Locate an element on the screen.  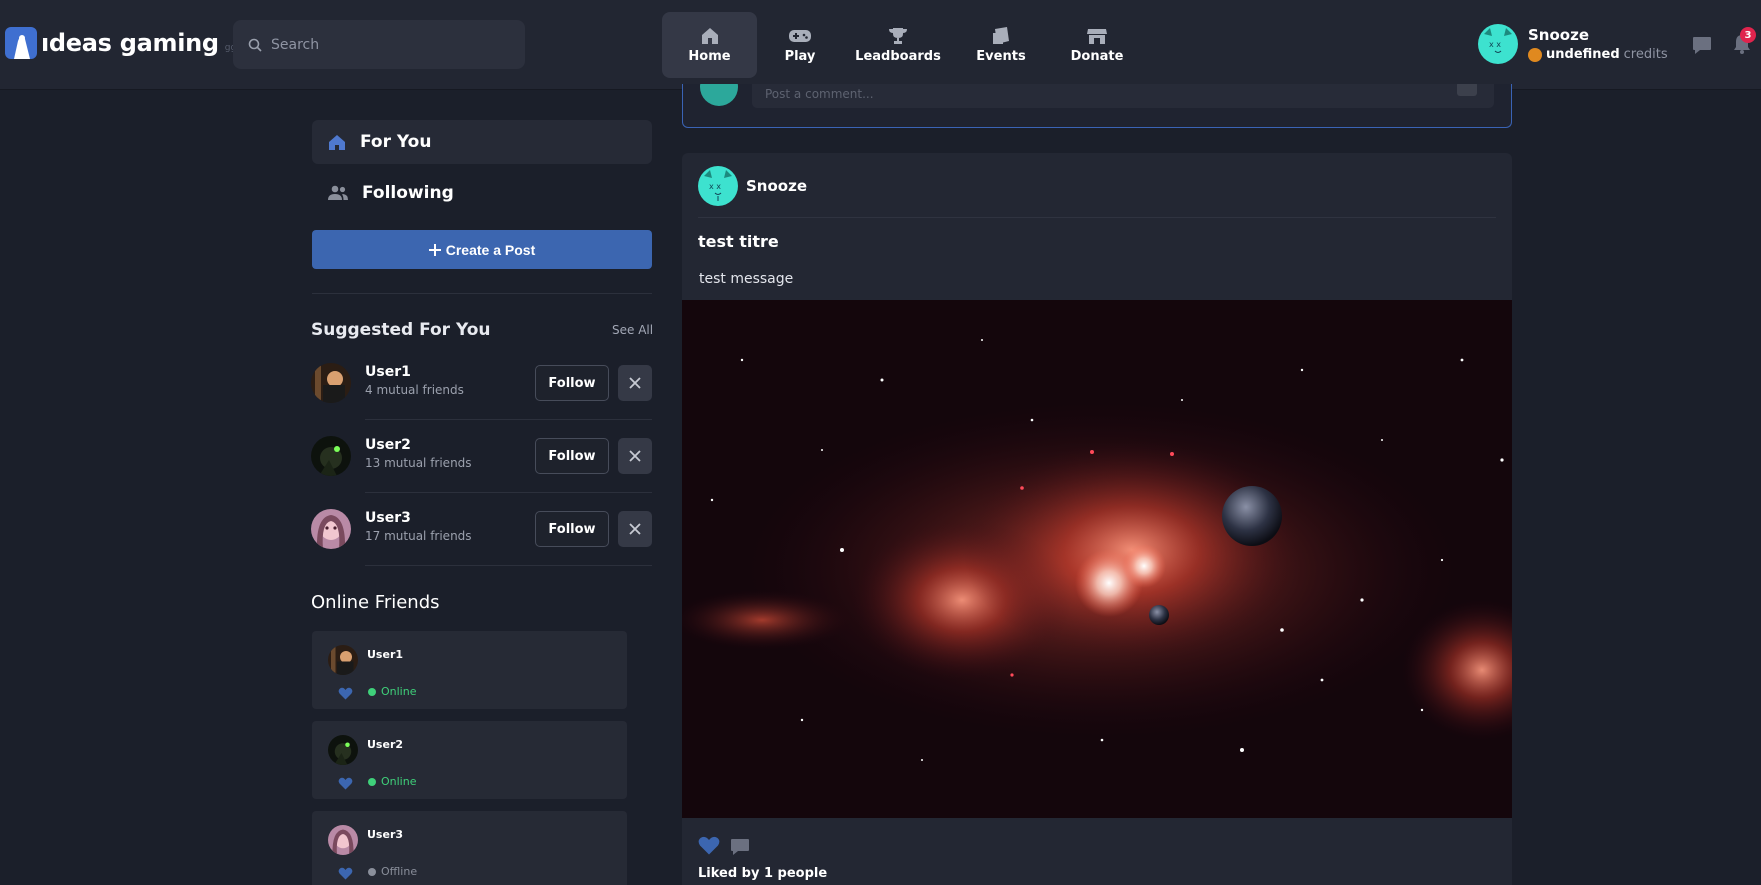
trophy-icon is located at coordinates (898, 35).